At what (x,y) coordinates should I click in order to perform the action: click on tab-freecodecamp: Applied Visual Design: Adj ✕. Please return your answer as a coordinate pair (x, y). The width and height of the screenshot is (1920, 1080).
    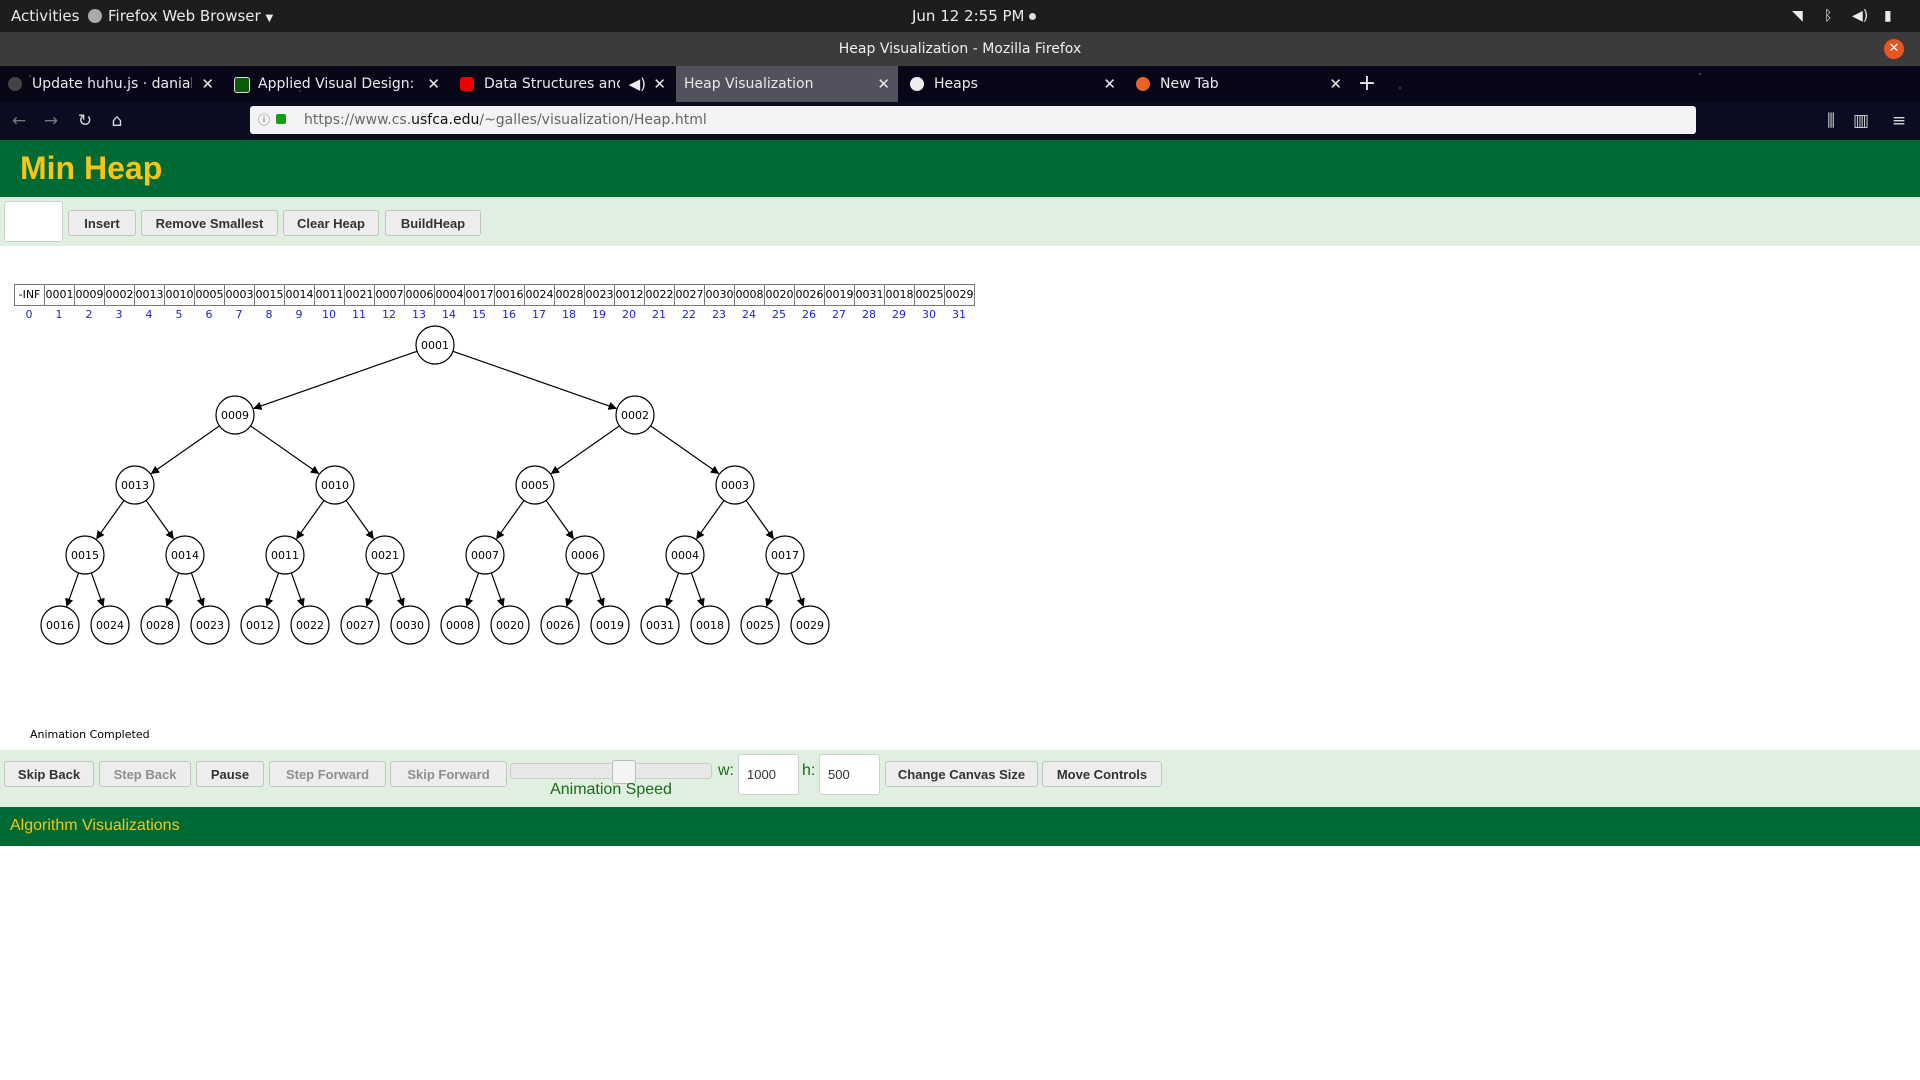
    Looking at the image, I should click on (337, 84).